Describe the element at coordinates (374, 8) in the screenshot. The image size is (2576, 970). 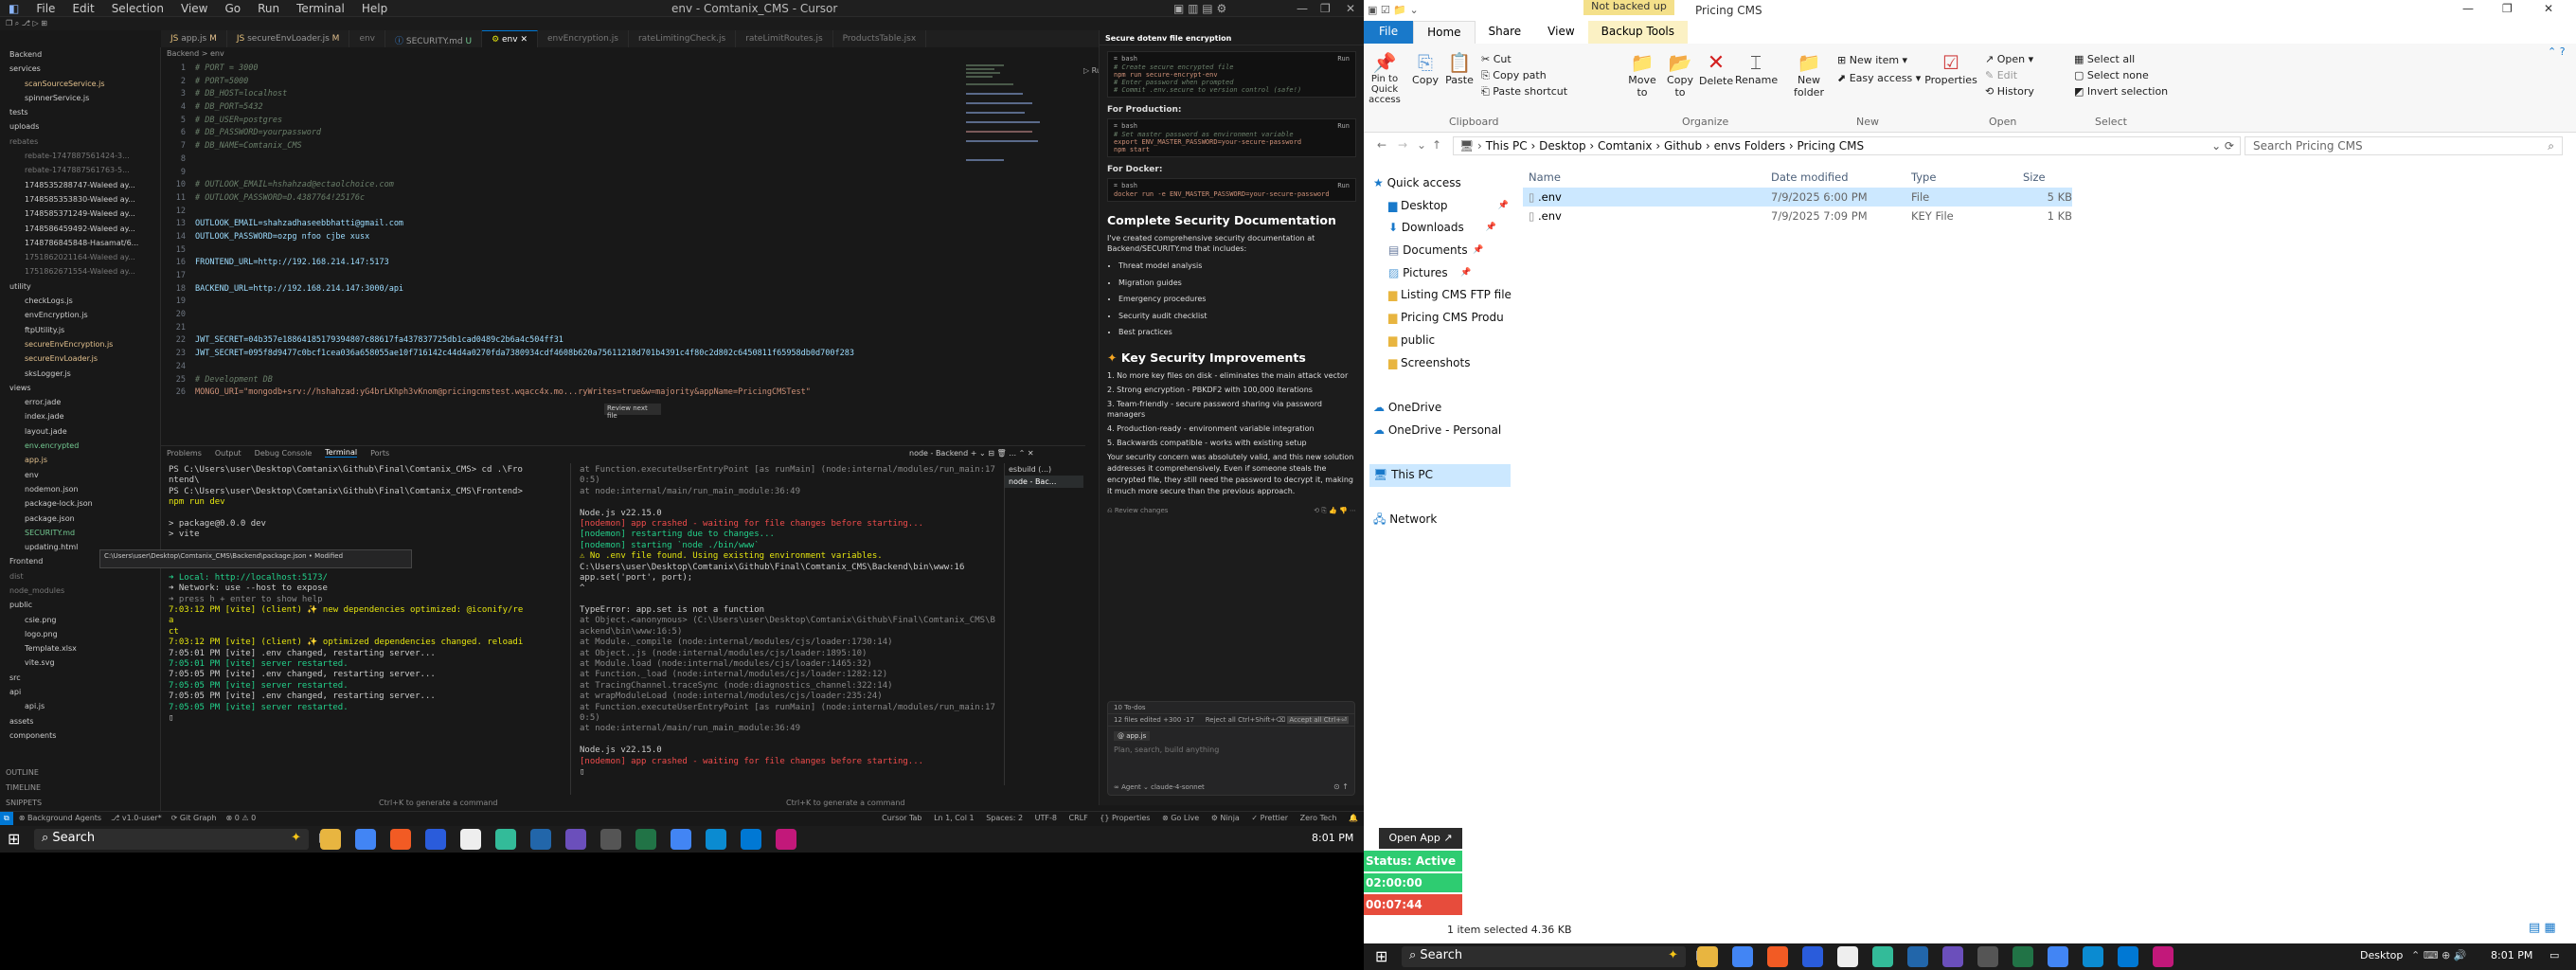
I see `menu-help: Help` at that location.